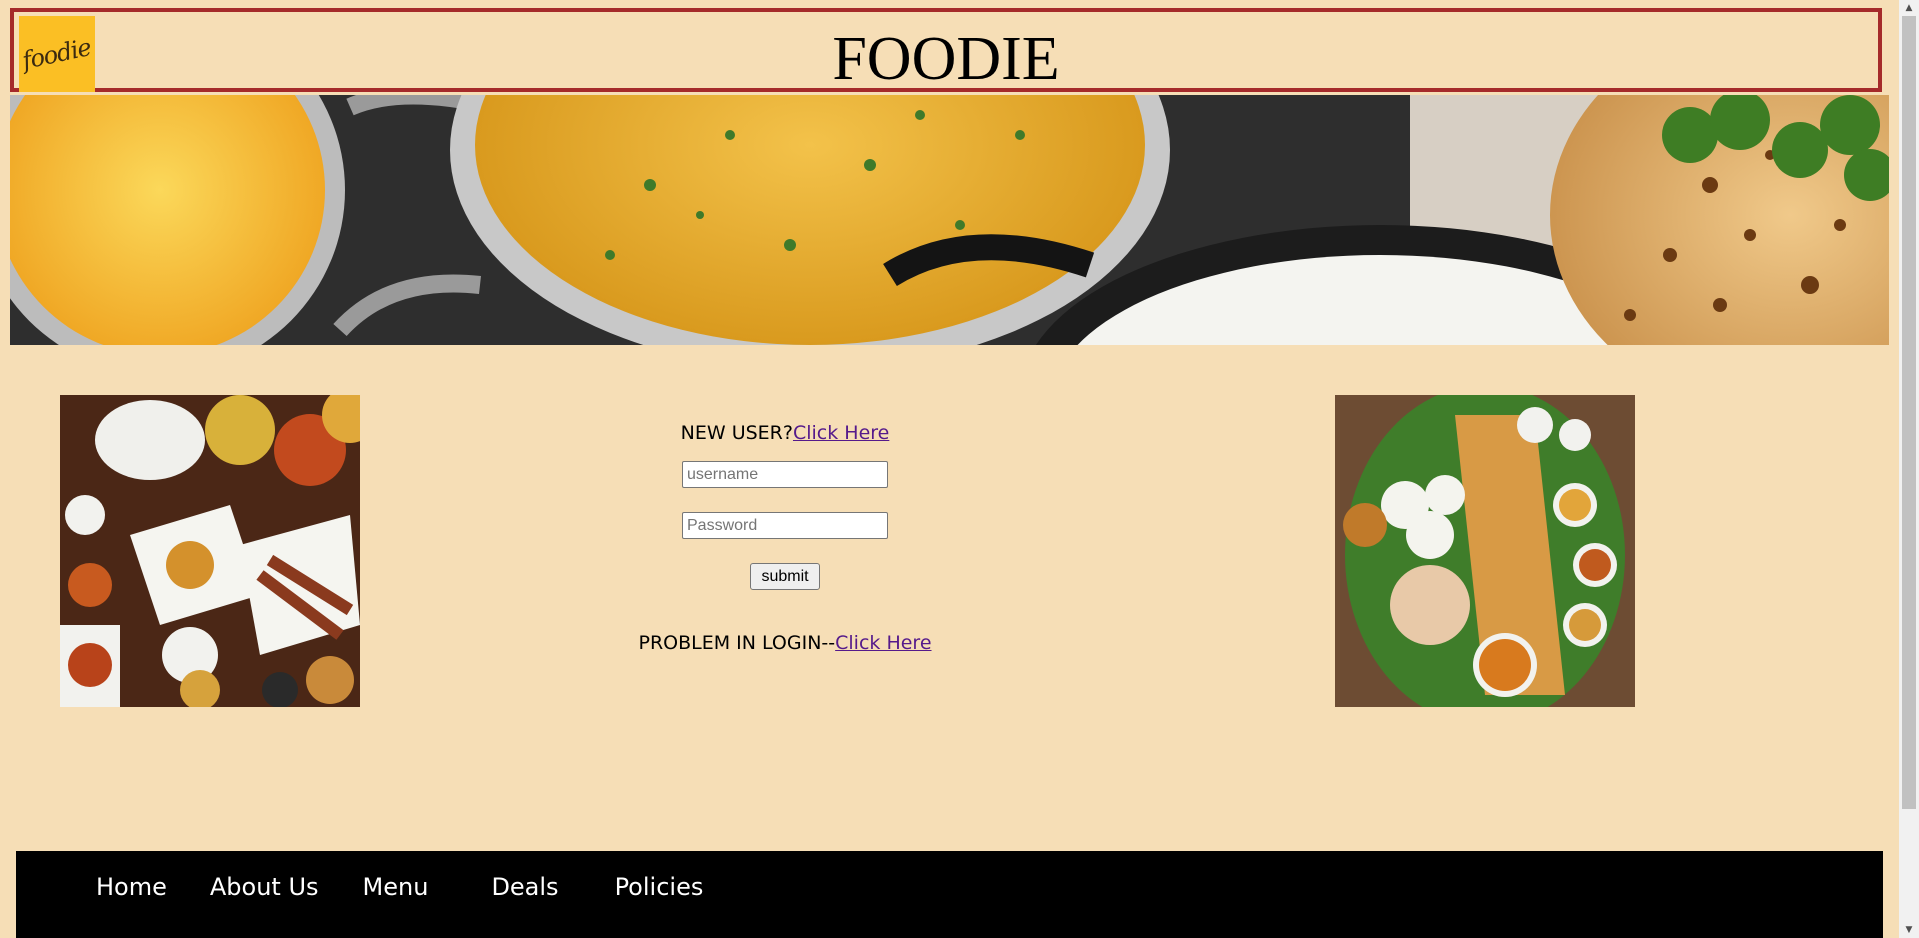 The height and width of the screenshot is (938, 1919). I want to click on site-title: FOODIE, so click(946, 59).